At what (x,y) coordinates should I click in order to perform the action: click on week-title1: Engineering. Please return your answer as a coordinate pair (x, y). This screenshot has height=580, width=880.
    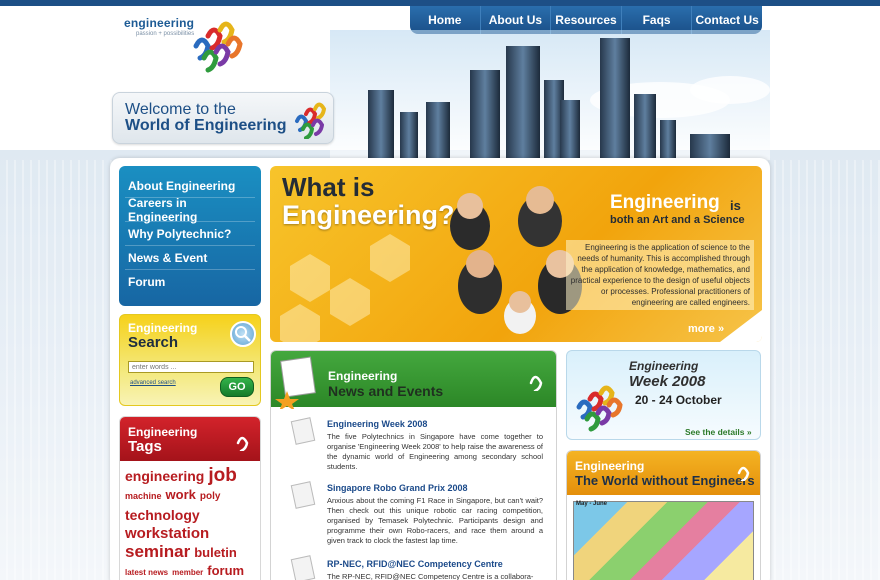
    Looking at the image, I should click on (664, 366).